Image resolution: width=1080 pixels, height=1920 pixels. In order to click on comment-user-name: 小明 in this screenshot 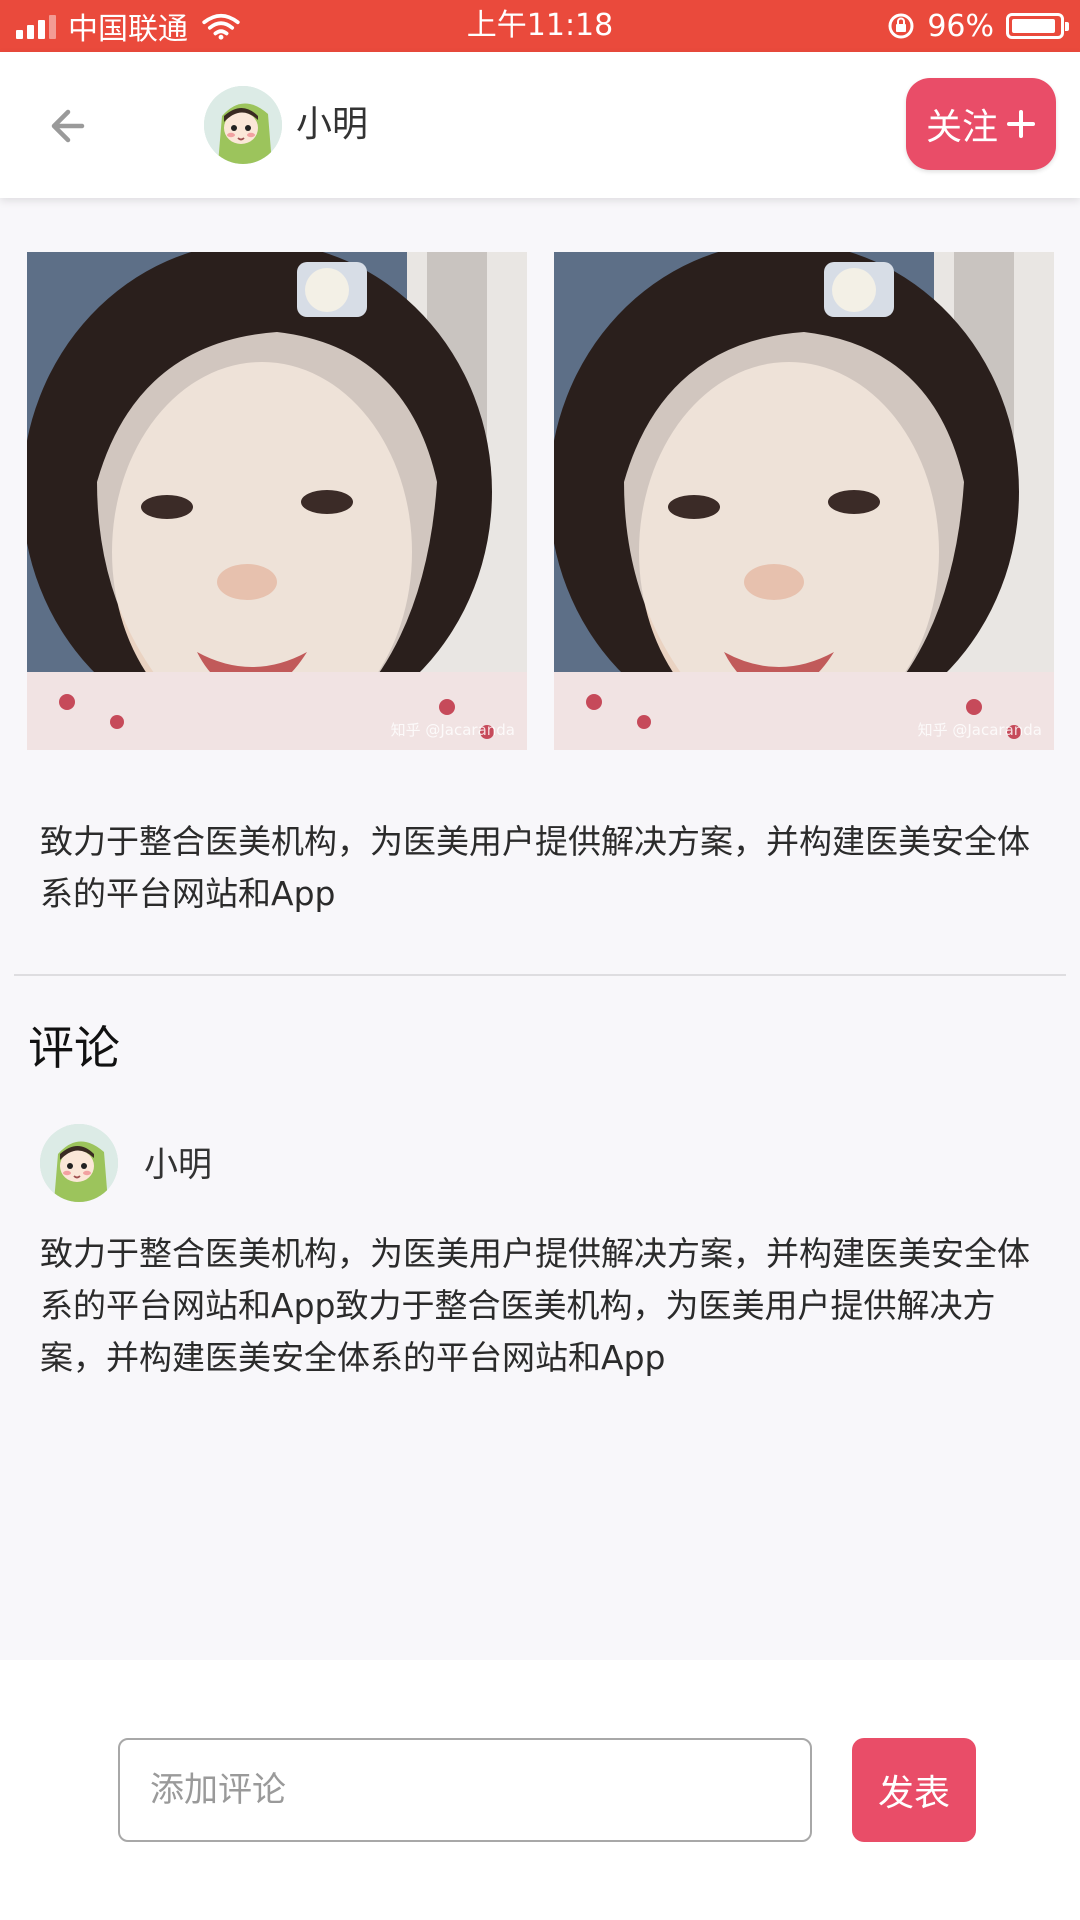, I will do `click(178, 1165)`.